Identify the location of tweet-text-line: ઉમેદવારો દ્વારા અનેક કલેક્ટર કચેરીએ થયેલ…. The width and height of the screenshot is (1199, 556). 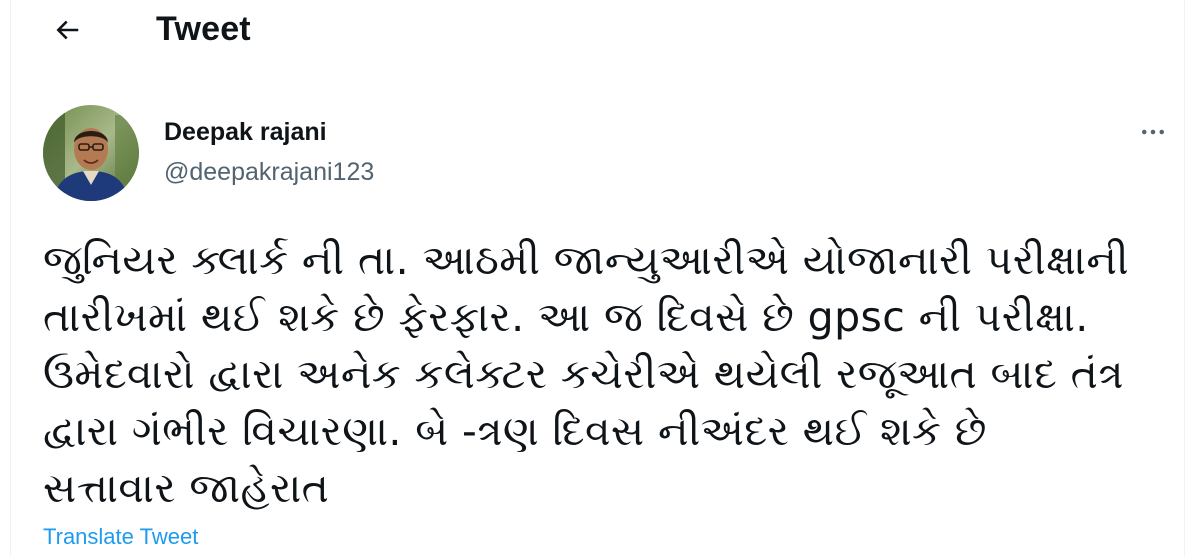
(583, 374).